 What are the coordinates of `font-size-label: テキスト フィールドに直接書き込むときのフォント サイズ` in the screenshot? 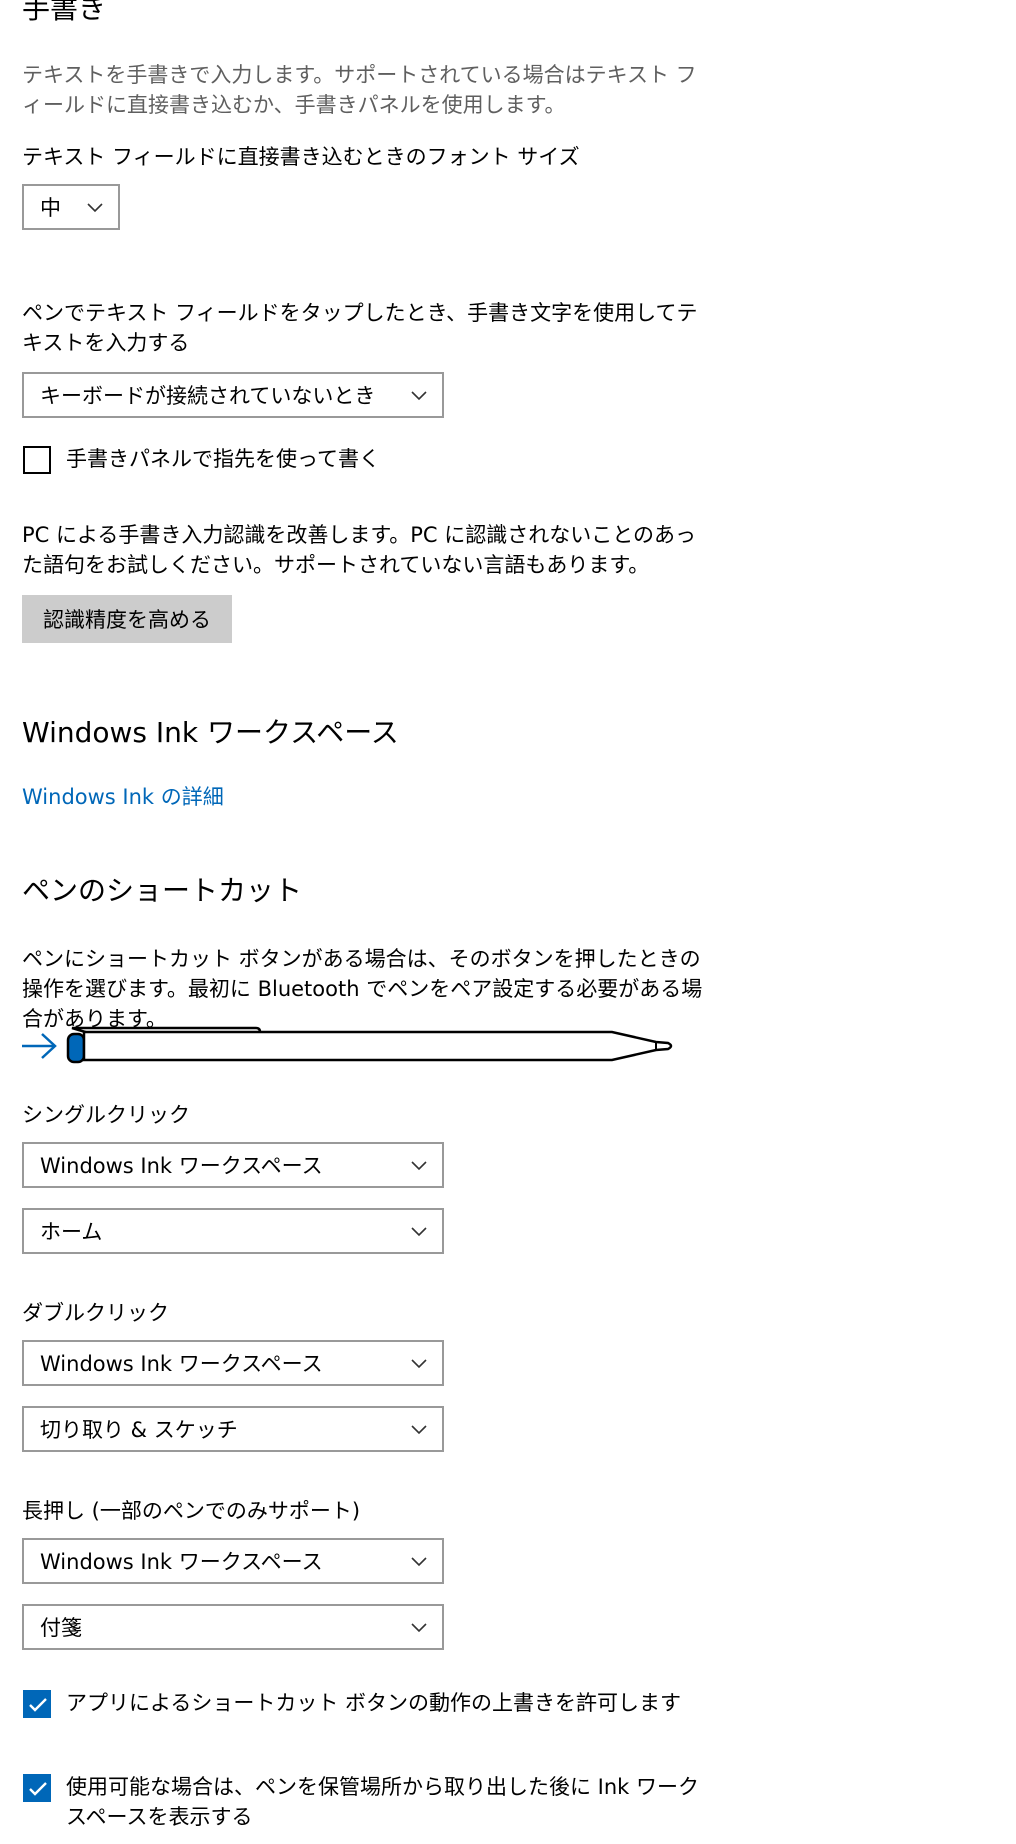 It's located at (301, 157).